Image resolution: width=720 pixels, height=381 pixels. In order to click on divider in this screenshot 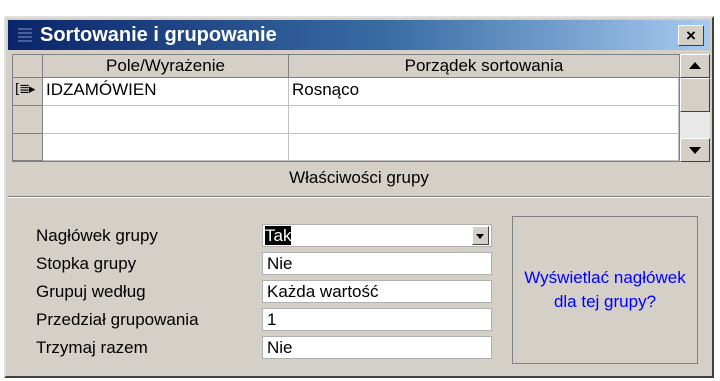, I will do `click(359, 197)`.